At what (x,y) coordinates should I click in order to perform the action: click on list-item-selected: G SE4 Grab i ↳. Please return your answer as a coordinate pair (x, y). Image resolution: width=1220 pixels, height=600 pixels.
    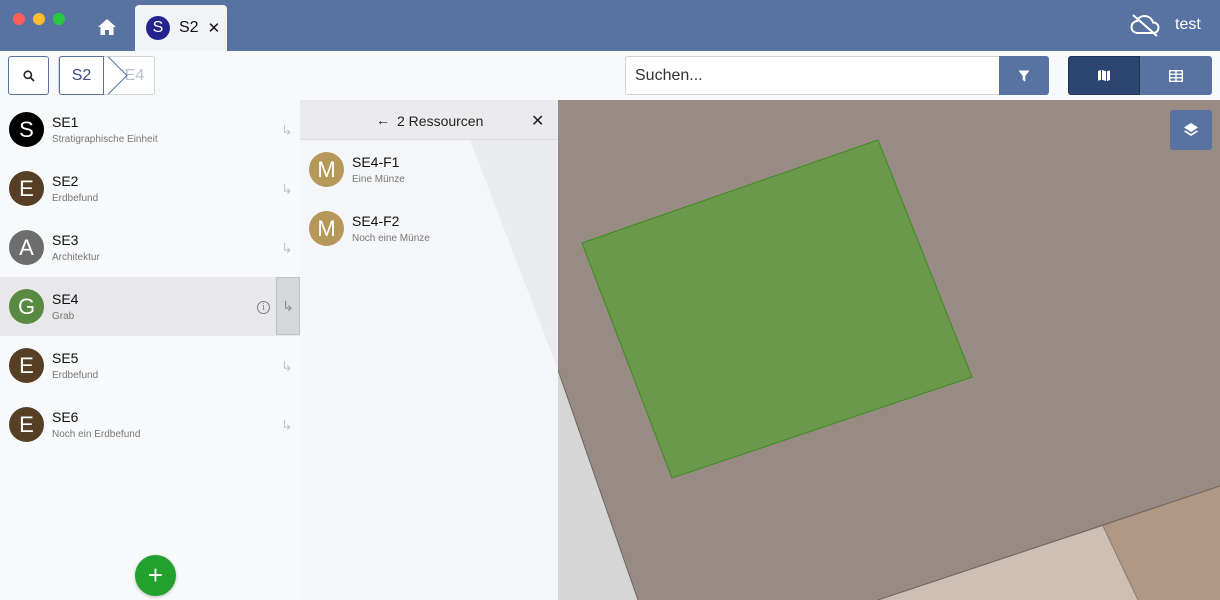
    Looking at the image, I should click on (150, 306).